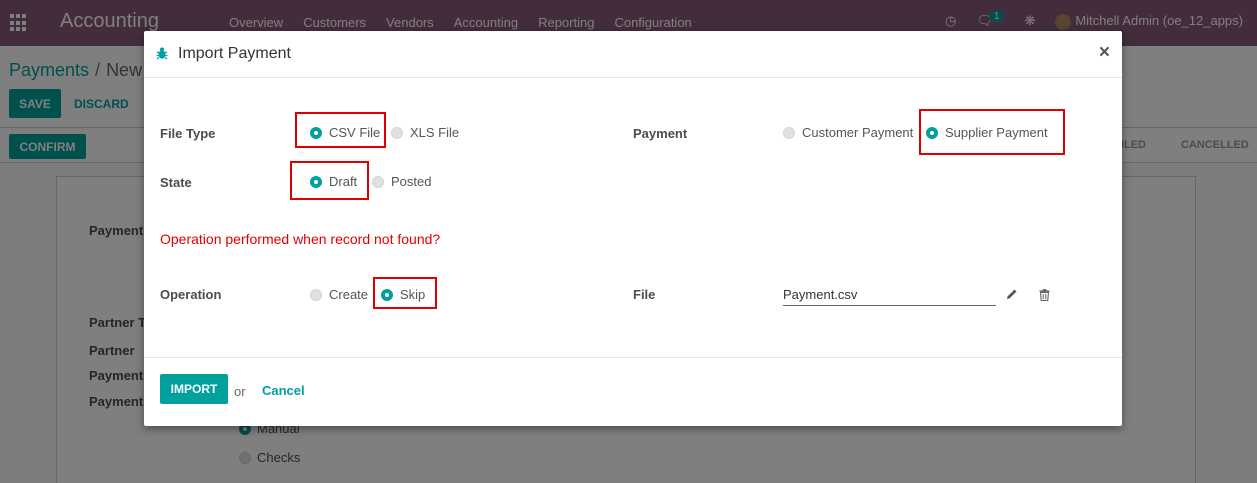  What do you see at coordinates (191, 294) in the screenshot?
I see `operation-label: Operation` at bounding box center [191, 294].